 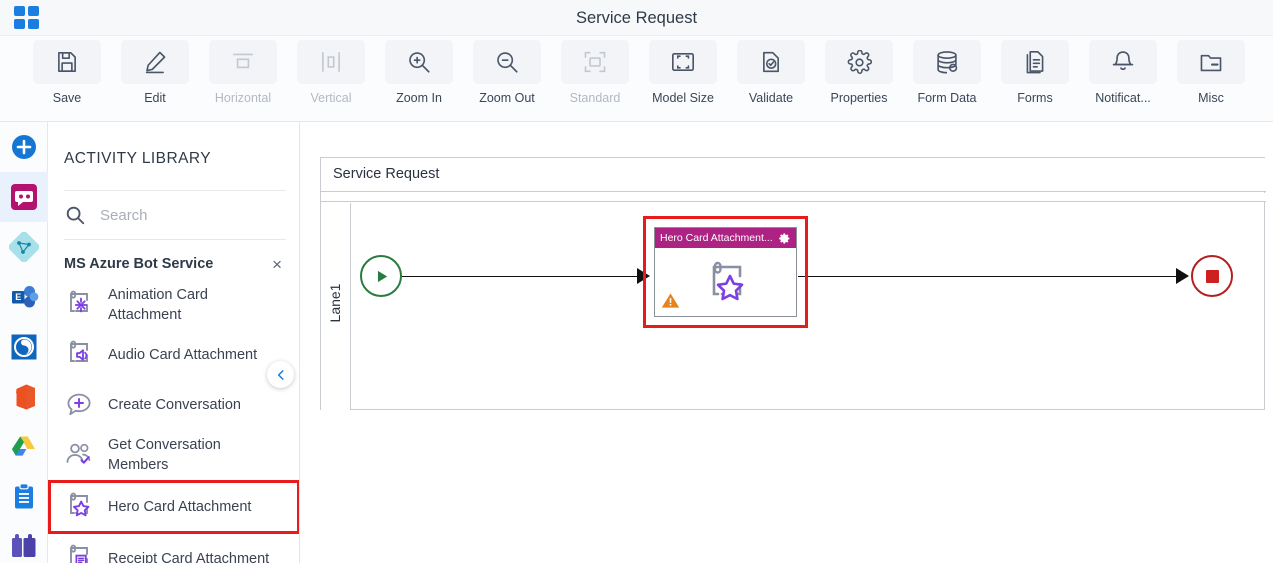 I want to click on play-triangle-icon, so click(x=382, y=276).